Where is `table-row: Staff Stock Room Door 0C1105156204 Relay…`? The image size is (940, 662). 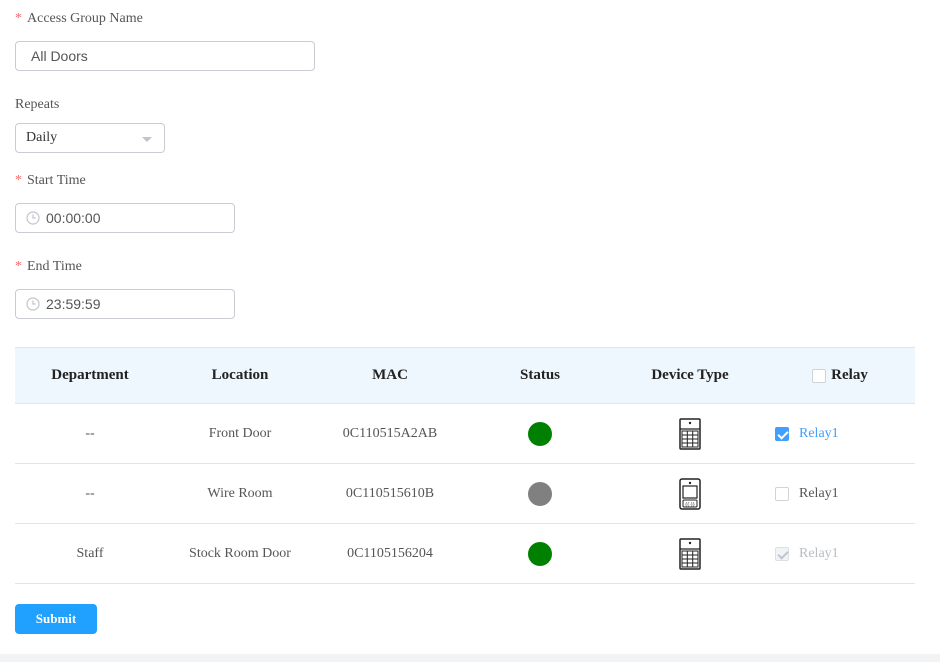 table-row: Staff Stock Room Door 0C1105156204 Relay… is located at coordinates (465, 554).